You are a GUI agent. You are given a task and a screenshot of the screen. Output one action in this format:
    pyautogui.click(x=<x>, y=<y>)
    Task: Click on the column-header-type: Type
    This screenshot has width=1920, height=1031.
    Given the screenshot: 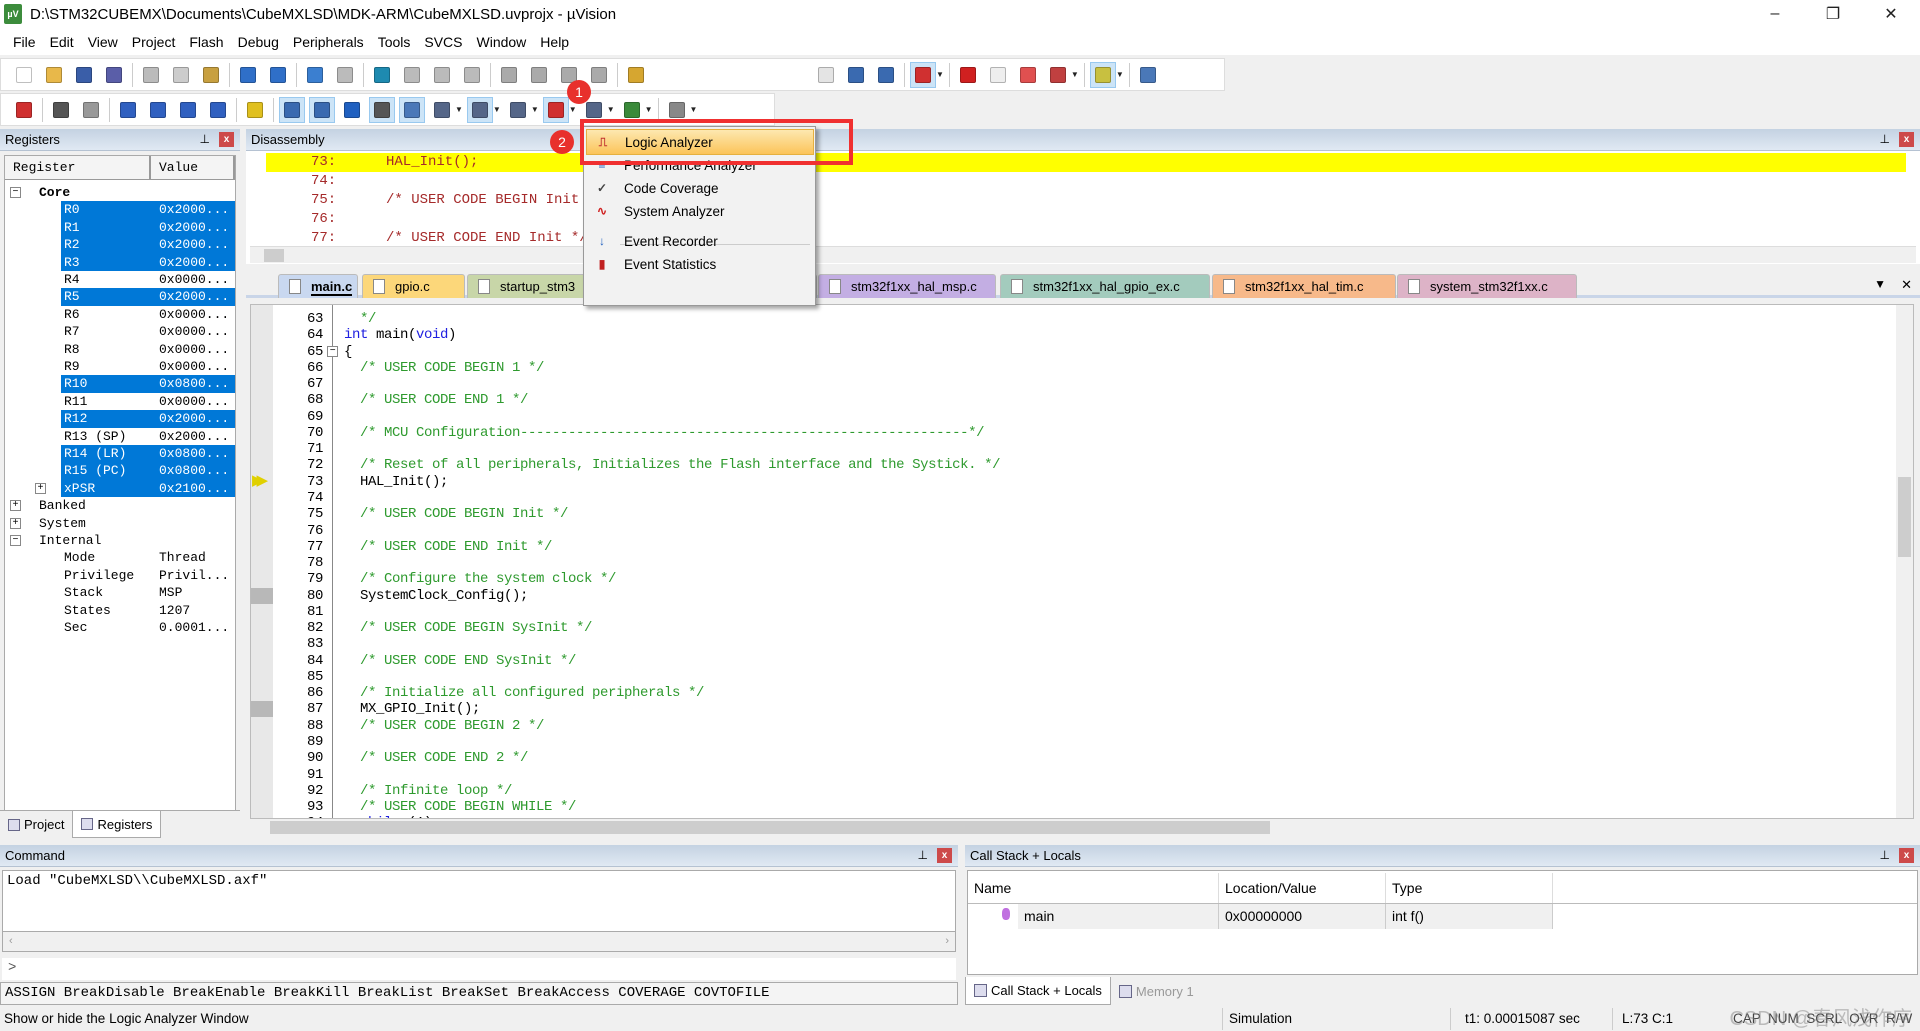 What is the action you would take?
    pyautogui.click(x=1469, y=888)
    